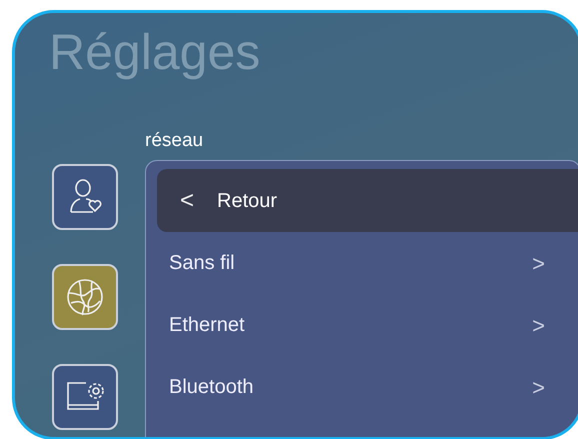 This screenshot has width=578, height=439. I want to click on globe-network-icon, so click(85, 297).